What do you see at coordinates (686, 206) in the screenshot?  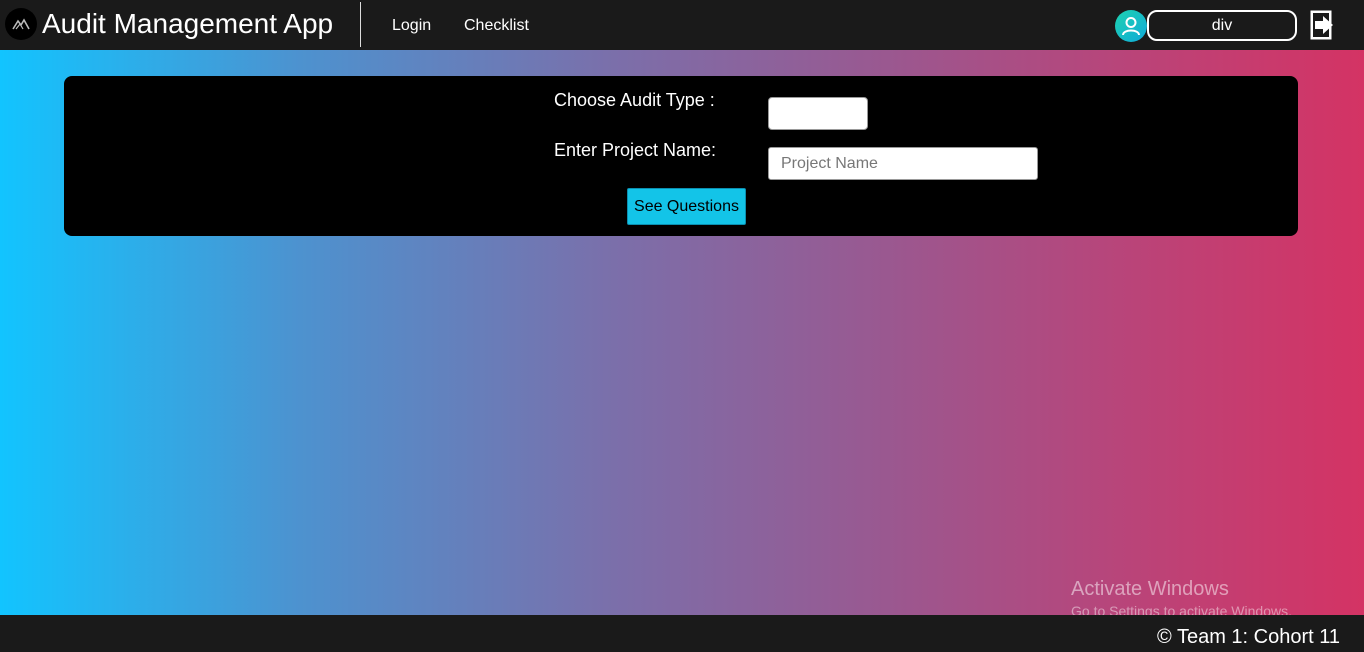 I see `see-questions-button: See Questions` at bounding box center [686, 206].